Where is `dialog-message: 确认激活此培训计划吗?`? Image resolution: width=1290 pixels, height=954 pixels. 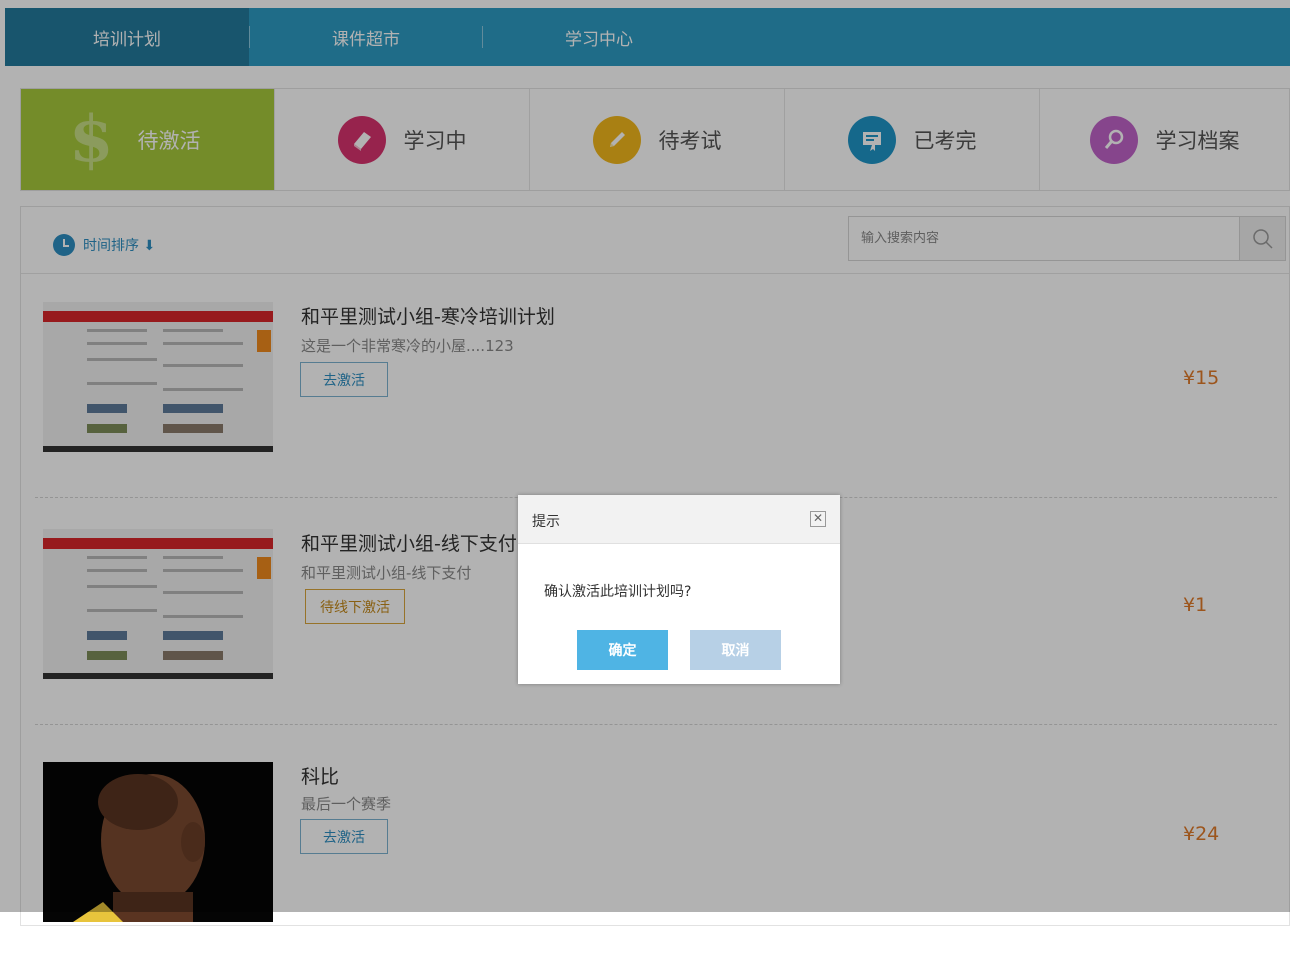
dialog-message: 确认激活此培训计划吗? is located at coordinates (618, 592).